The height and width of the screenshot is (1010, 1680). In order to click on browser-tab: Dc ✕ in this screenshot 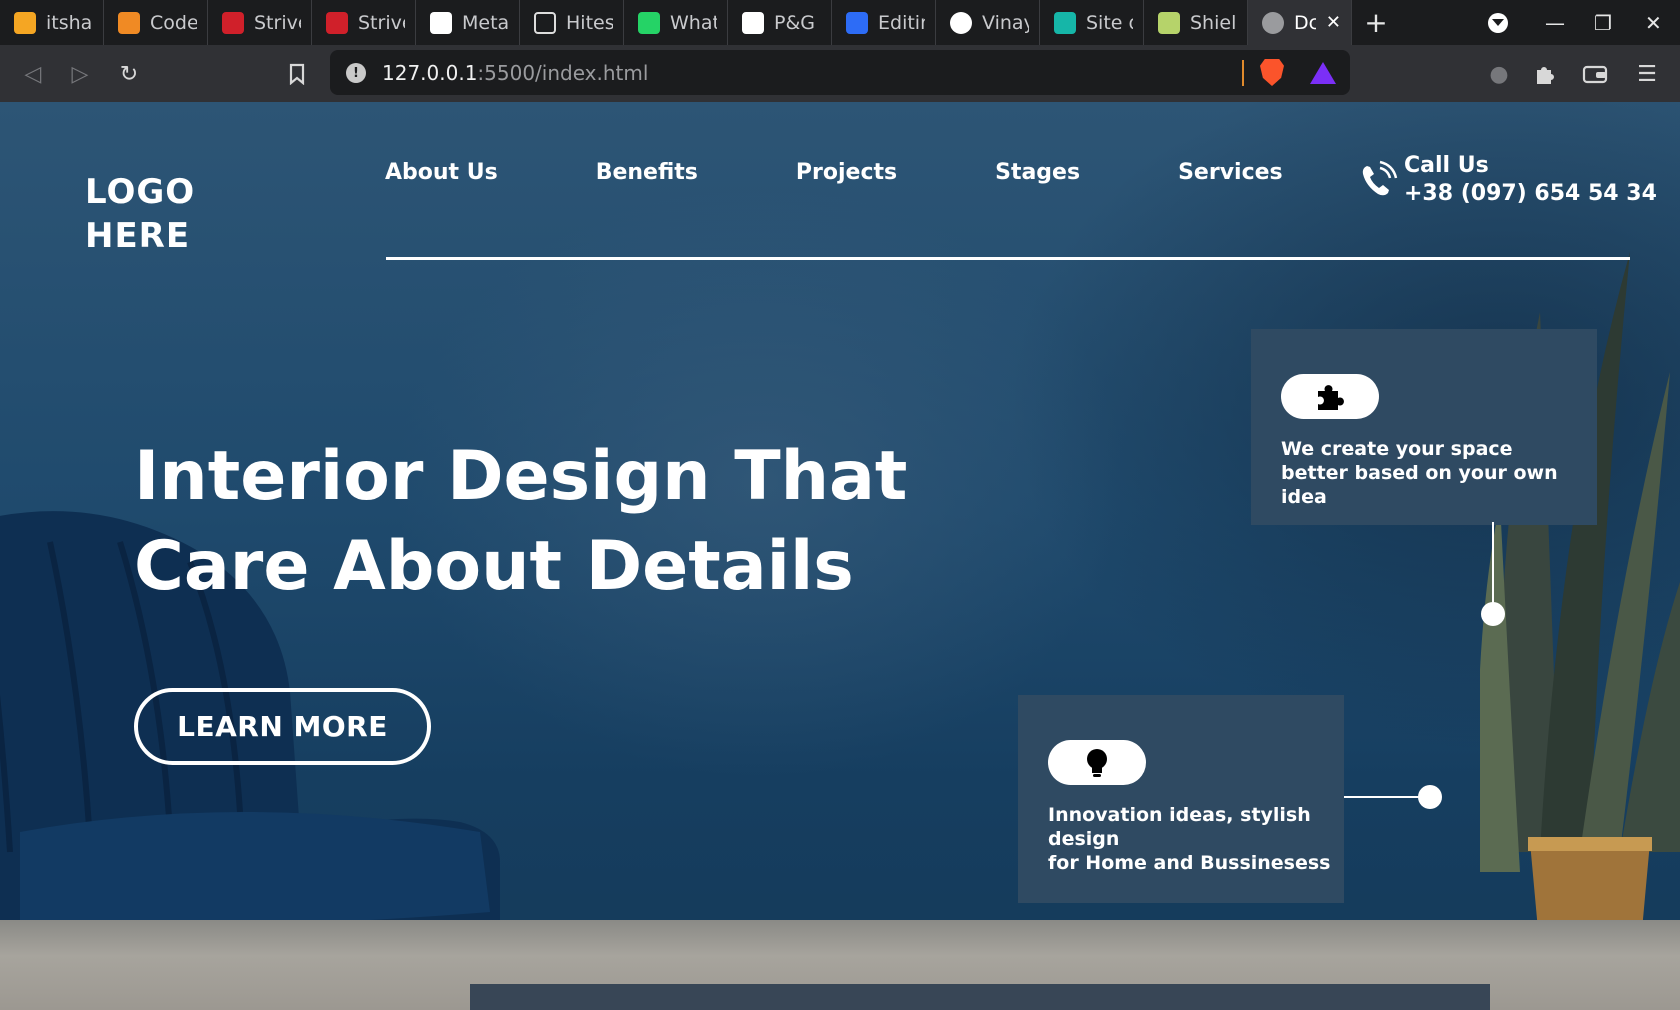, I will do `click(1300, 22)`.